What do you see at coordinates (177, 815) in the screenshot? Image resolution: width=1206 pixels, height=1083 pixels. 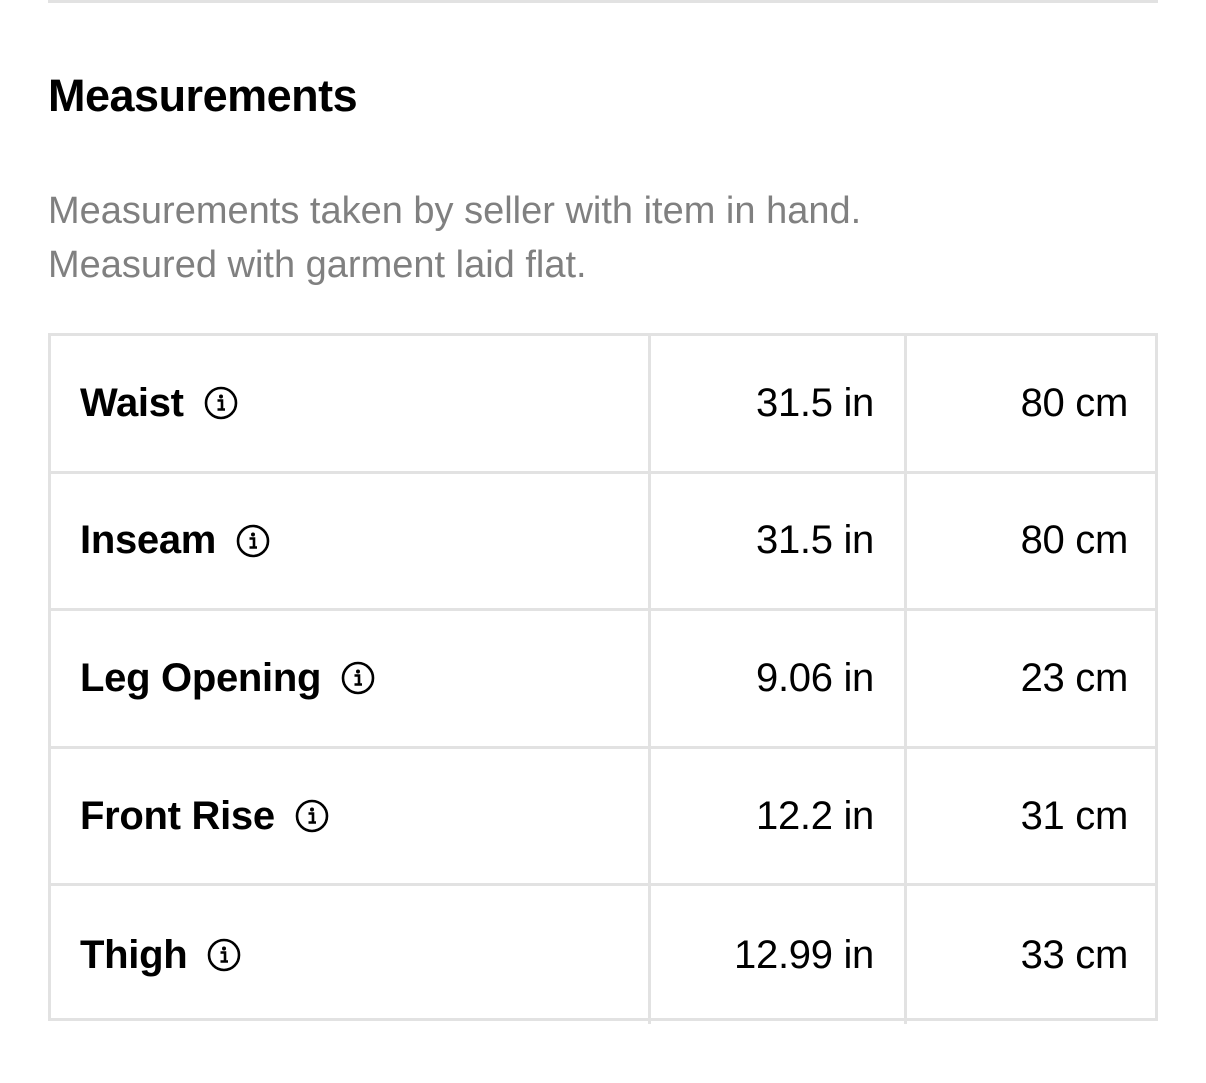 I see `measurement-label: Front Rise` at bounding box center [177, 815].